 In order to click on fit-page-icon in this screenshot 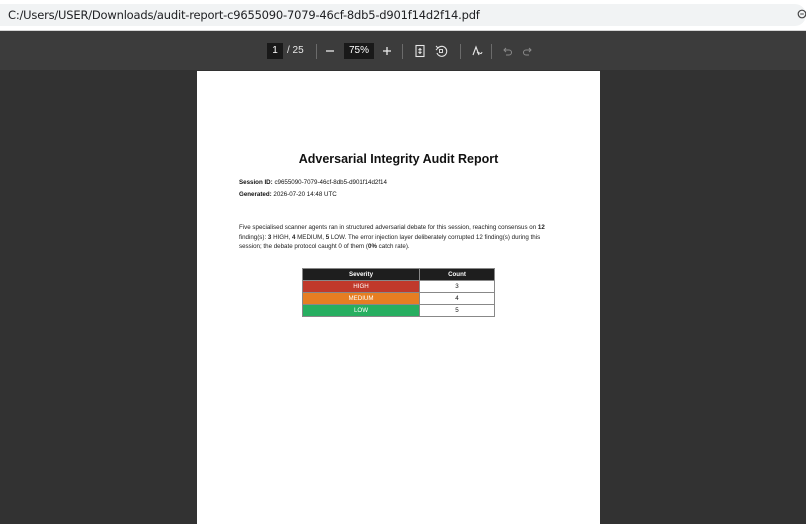, I will do `click(420, 51)`.